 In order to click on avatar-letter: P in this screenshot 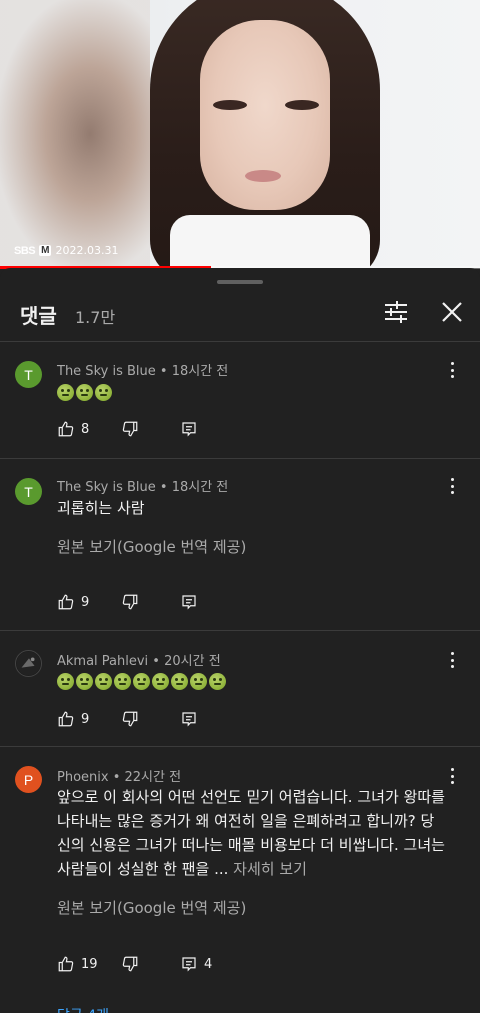, I will do `click(28, 779)`.